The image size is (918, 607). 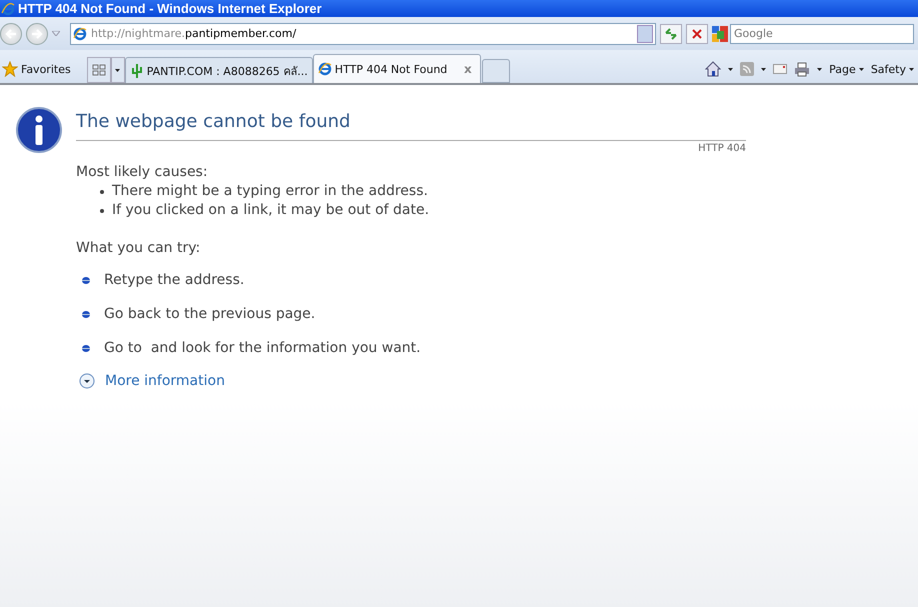 What do you see at coordinates (170, 8) in the screenshot?
I see `window-title: HTTP 404 Not Found - Windows Internet Explorer` at bounding box center [170, 8].